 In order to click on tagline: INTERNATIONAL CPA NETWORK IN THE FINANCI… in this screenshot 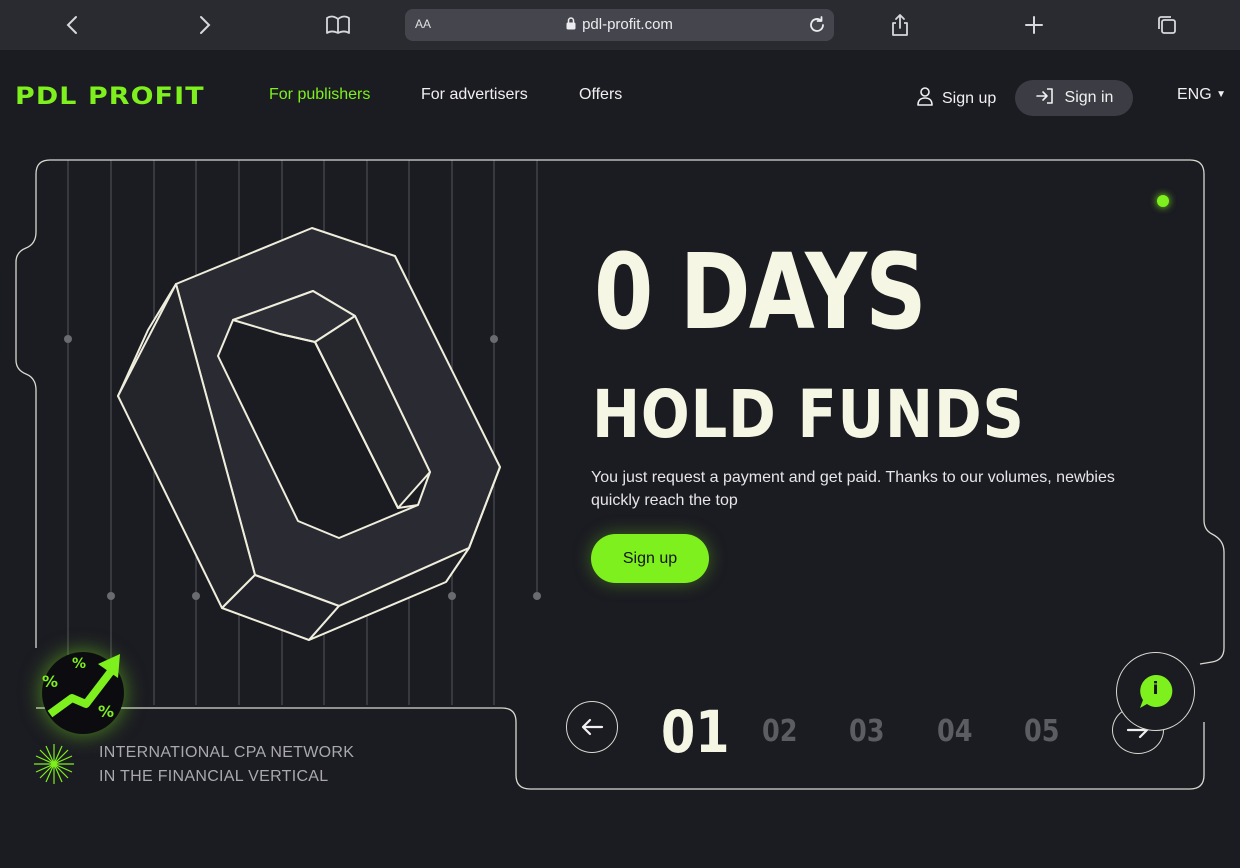, I will do `click(226, 765)`.